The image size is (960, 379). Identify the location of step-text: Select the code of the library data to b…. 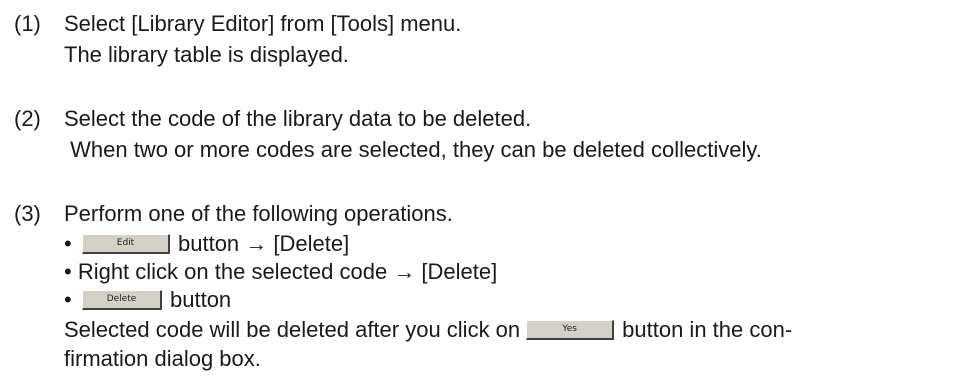
(298, 118).